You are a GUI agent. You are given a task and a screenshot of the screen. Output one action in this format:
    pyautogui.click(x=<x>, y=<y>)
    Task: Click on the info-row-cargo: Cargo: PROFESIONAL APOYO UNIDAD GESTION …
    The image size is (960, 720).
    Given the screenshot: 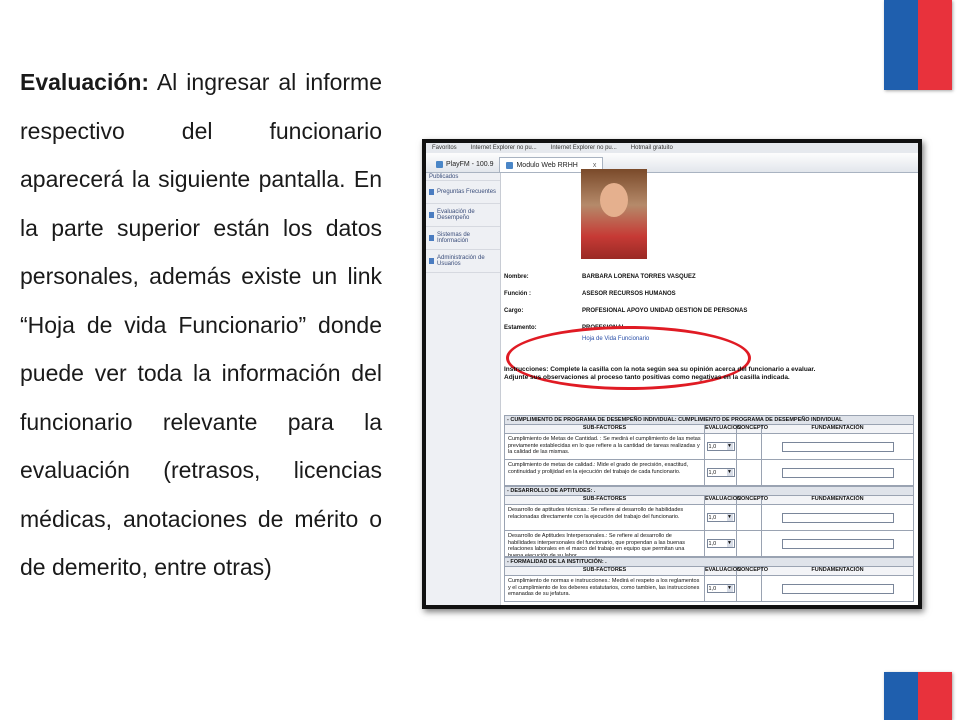 What is the action you would take?
    pyautogui.click(x=625, y=310)
    